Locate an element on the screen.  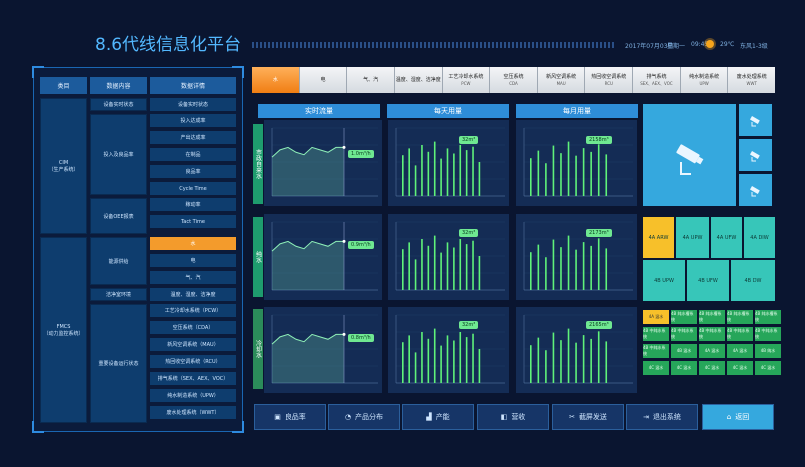
tab-gas: 气、汽 is located at coordinates (371, 80).